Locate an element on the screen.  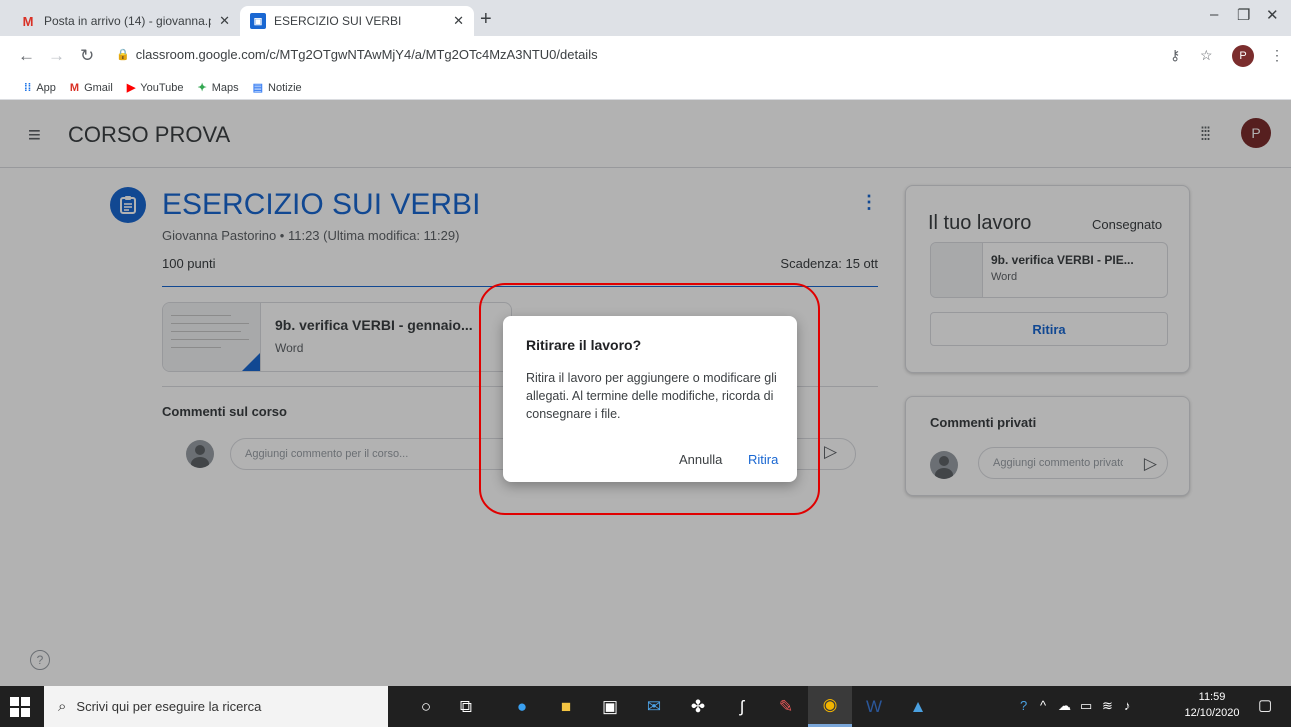
back-icon: ← is located at coordinates (26, 56).